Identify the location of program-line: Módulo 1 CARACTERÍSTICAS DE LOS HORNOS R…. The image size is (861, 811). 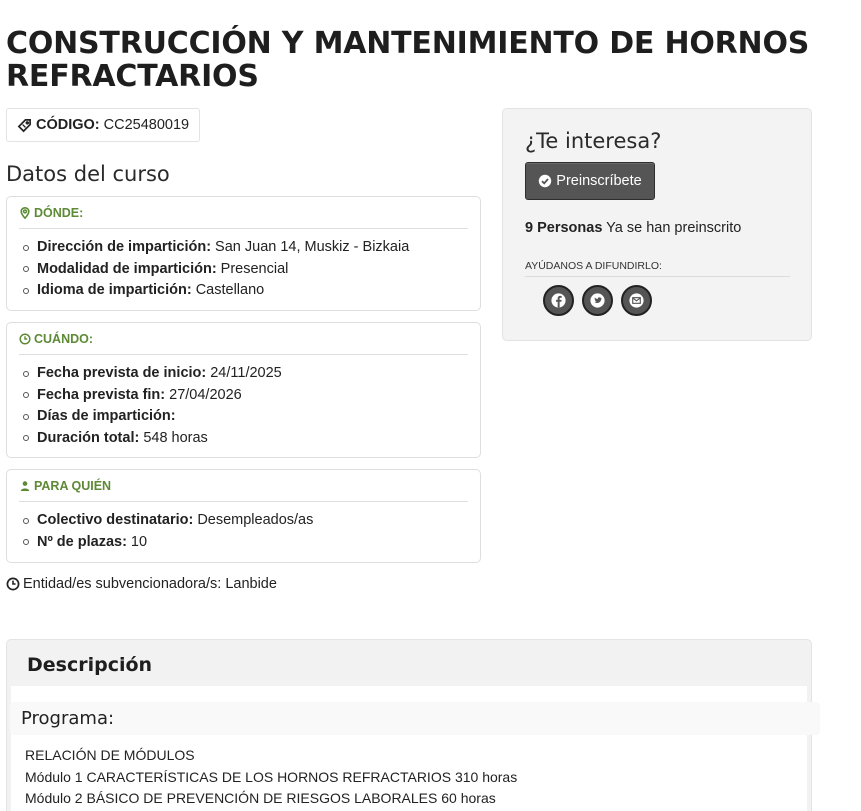
(271, 776).